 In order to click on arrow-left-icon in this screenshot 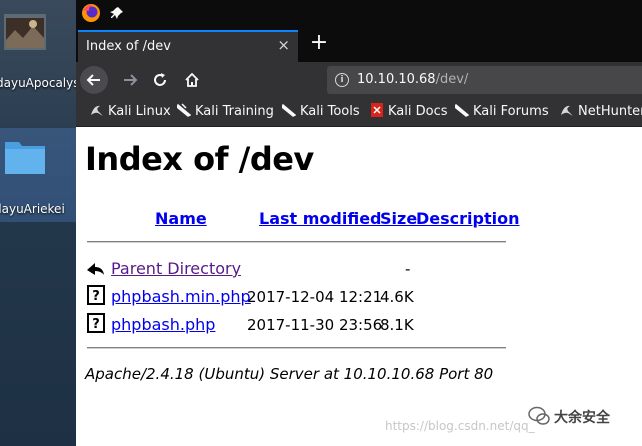, I will do `click(93, 80)`.